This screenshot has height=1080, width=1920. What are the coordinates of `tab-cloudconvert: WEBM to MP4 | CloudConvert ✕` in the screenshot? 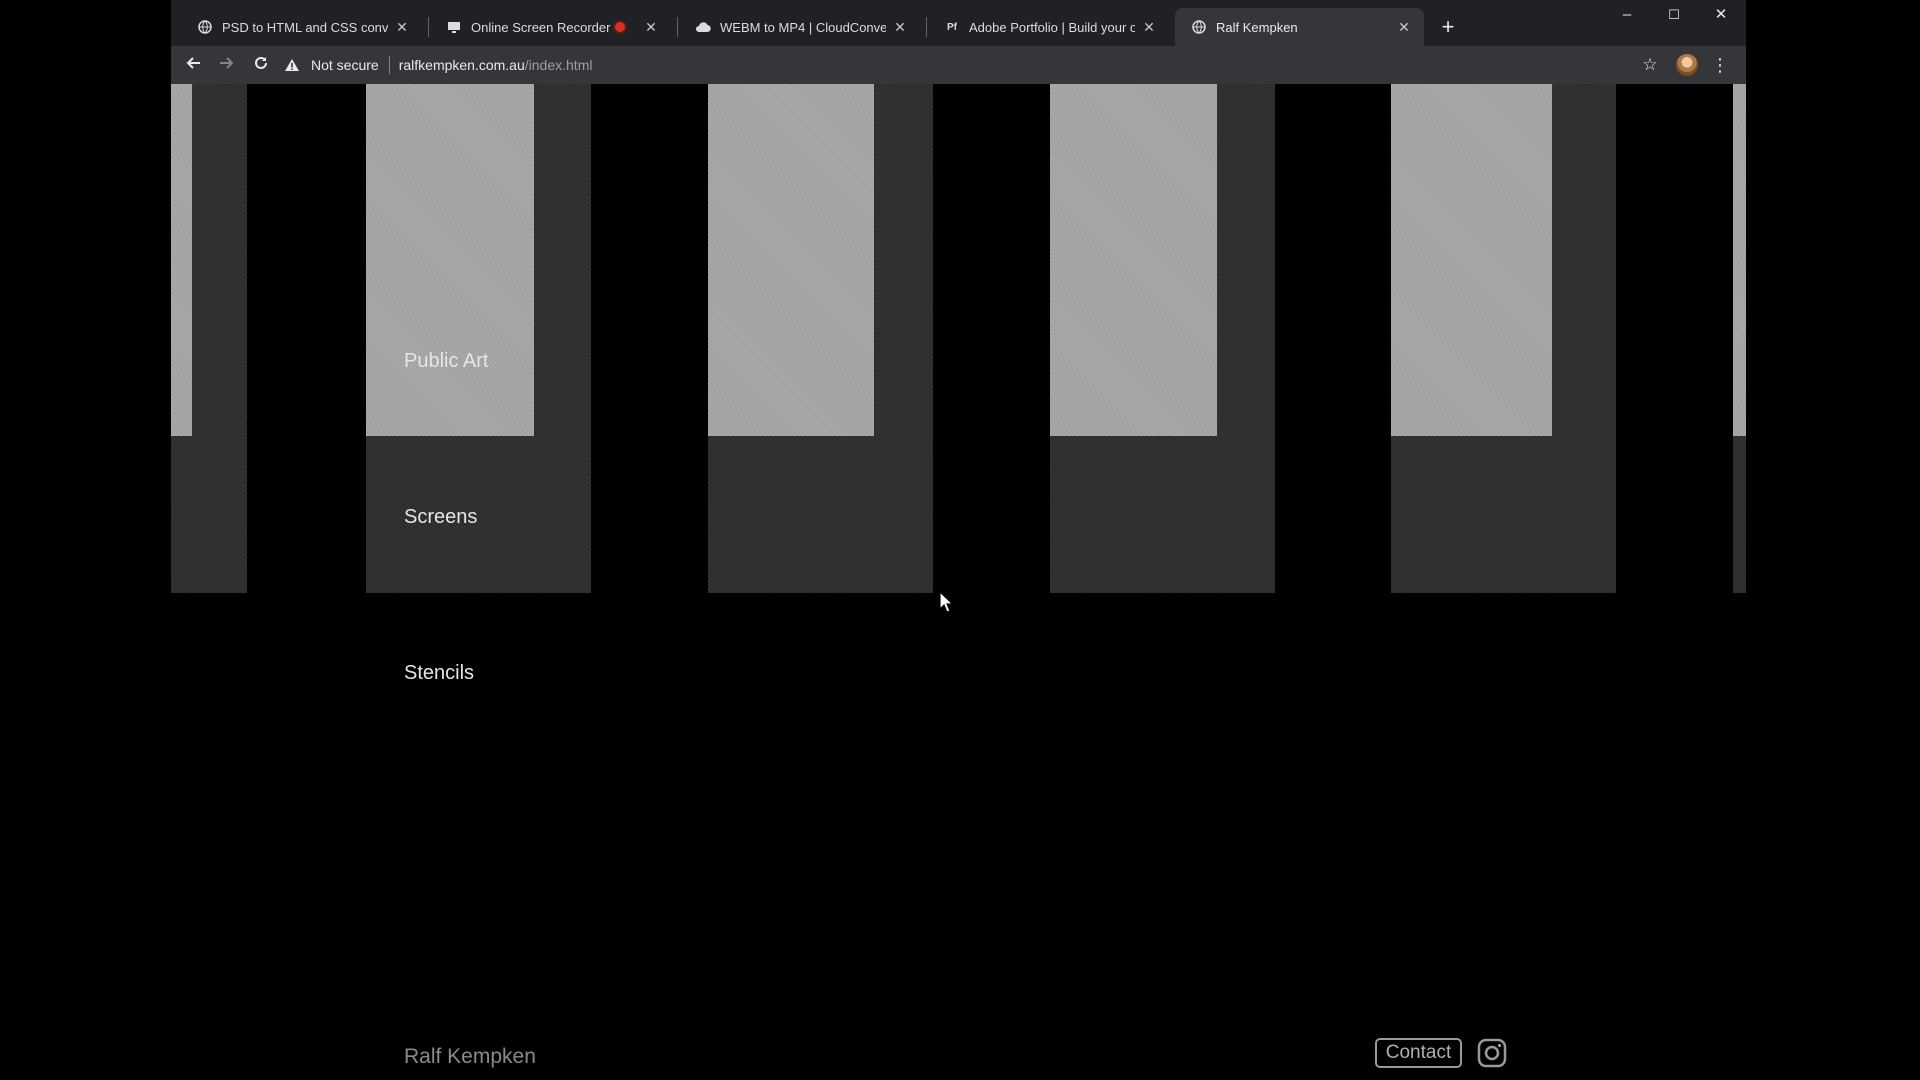 It's located at (799, 27).